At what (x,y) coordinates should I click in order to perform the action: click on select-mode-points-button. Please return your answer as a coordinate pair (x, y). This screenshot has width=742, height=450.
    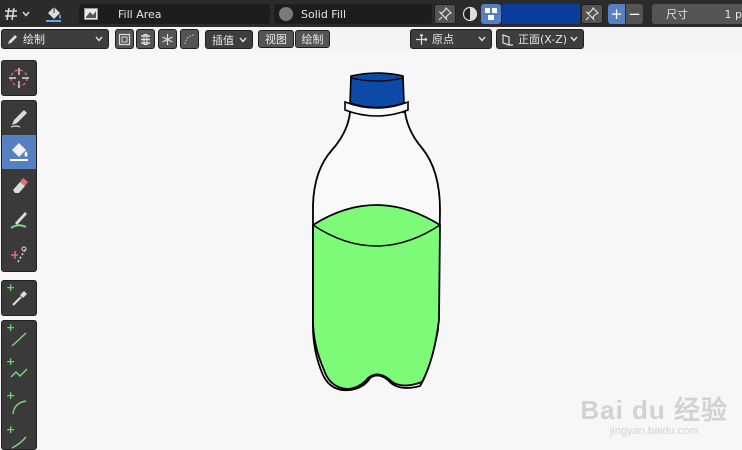
    Looking at the image, I should click on (124, 39).